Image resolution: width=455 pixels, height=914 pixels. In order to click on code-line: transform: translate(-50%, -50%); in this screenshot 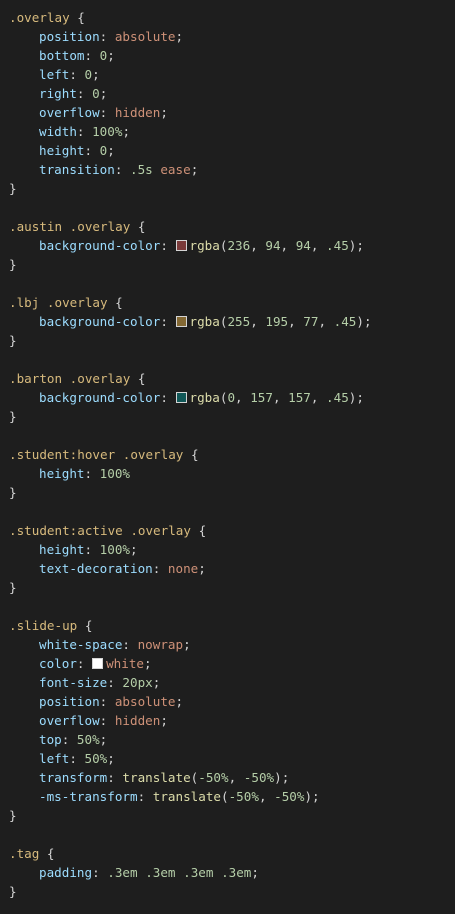, I will do `click(227, 777)`.